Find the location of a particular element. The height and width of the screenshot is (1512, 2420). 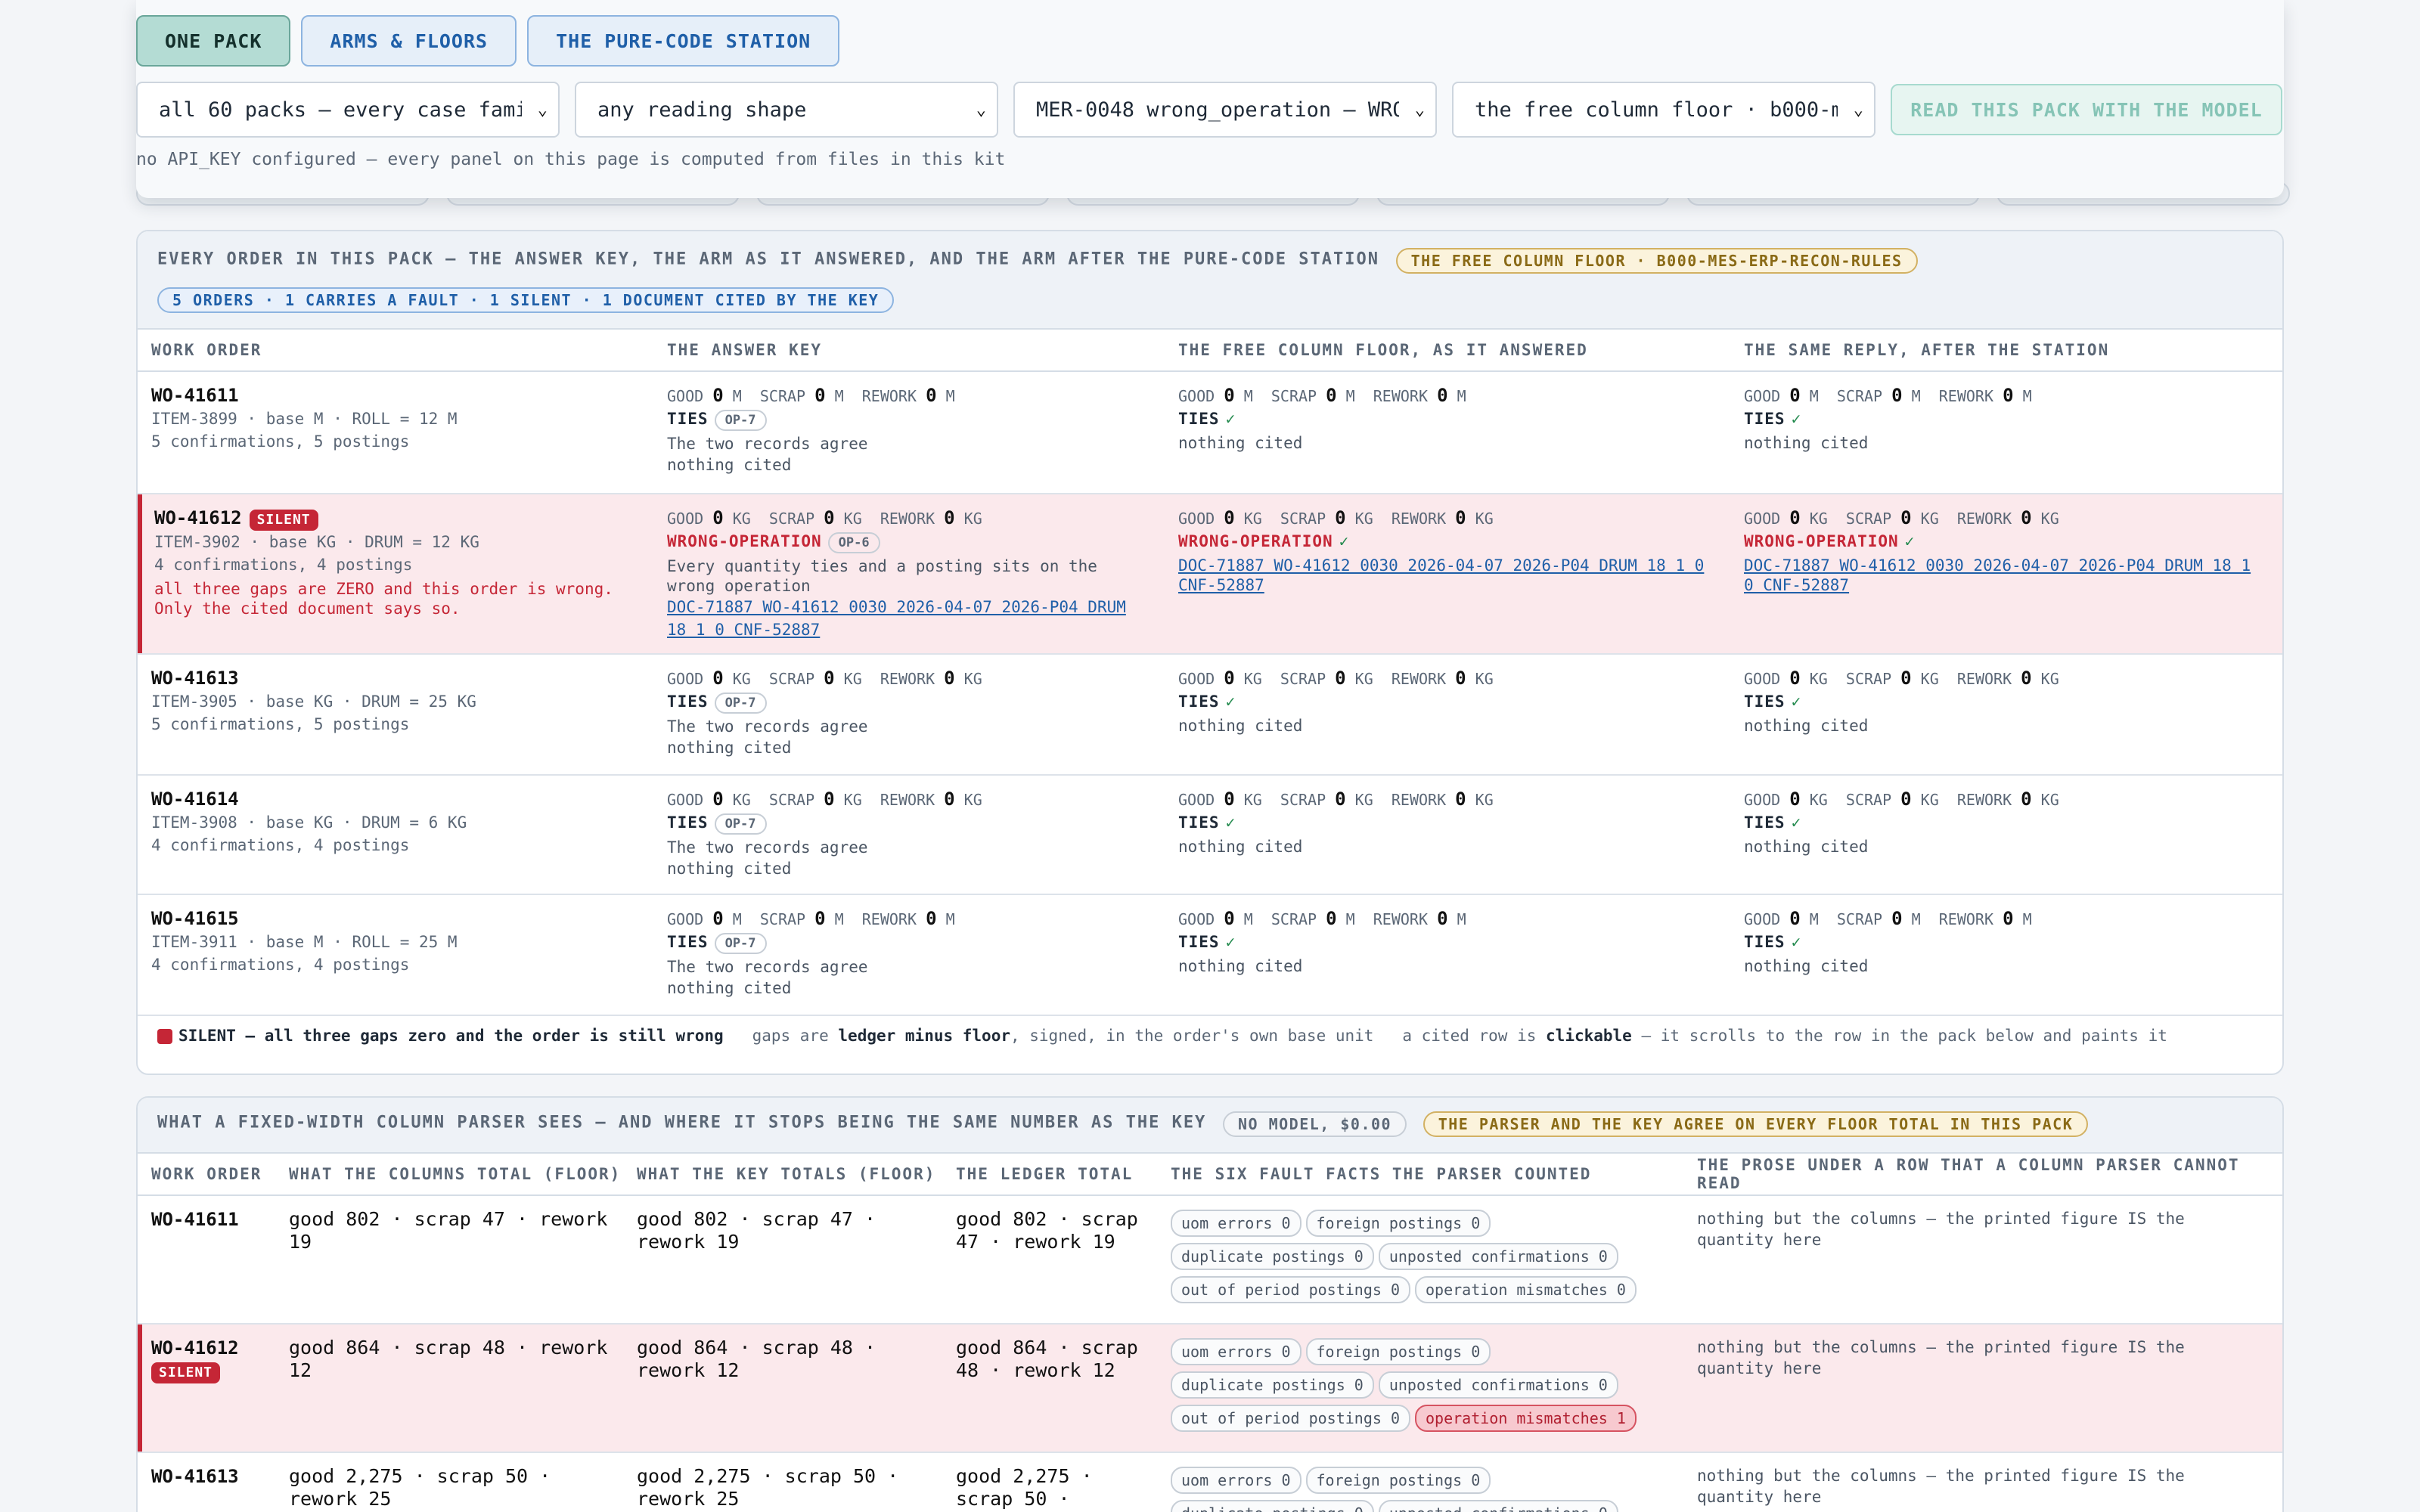

work-order-cell: WO-41613 is located at coordinates (206, 1482).